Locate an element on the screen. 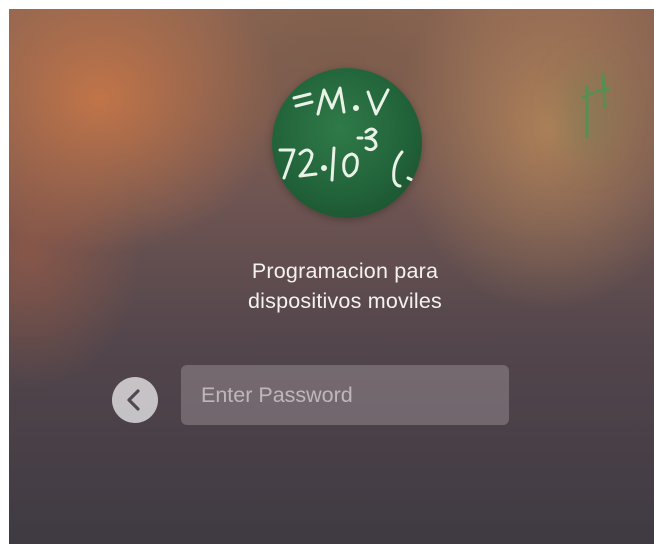 The height and width of the screenshot is (544, 654). user-name: Programacion para dispositivos moviles is located at coordinates (345, 286).